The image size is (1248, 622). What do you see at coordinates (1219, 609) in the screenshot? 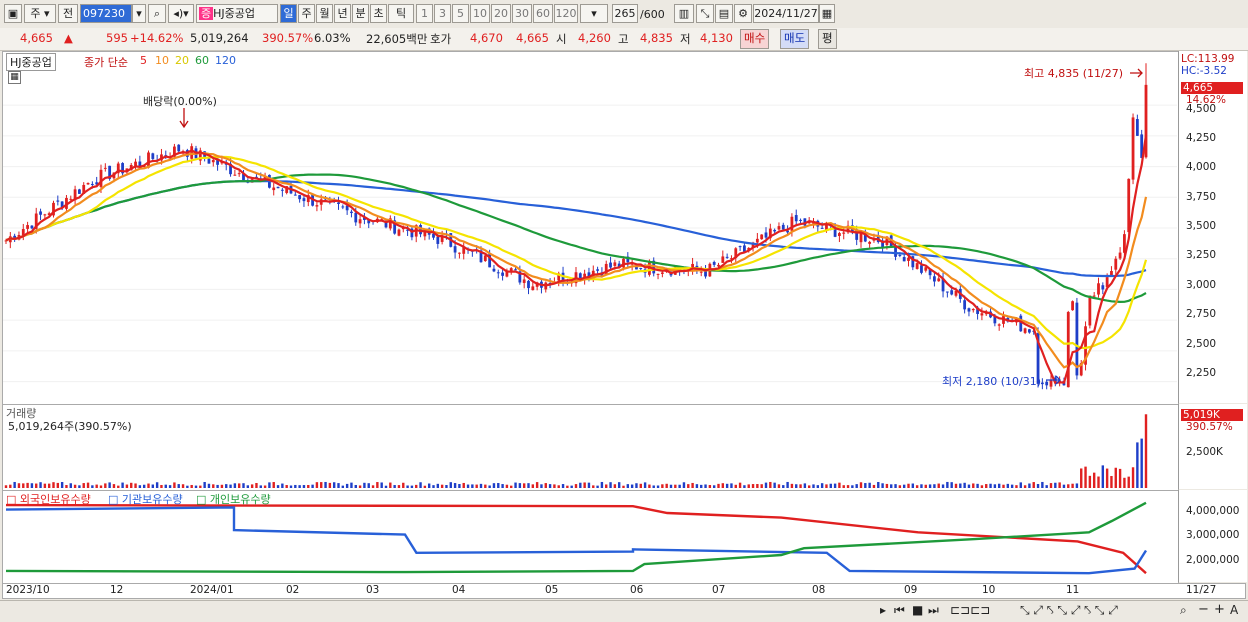
I see `zoom-in-icon: +` at bounding box center [1219, 609].